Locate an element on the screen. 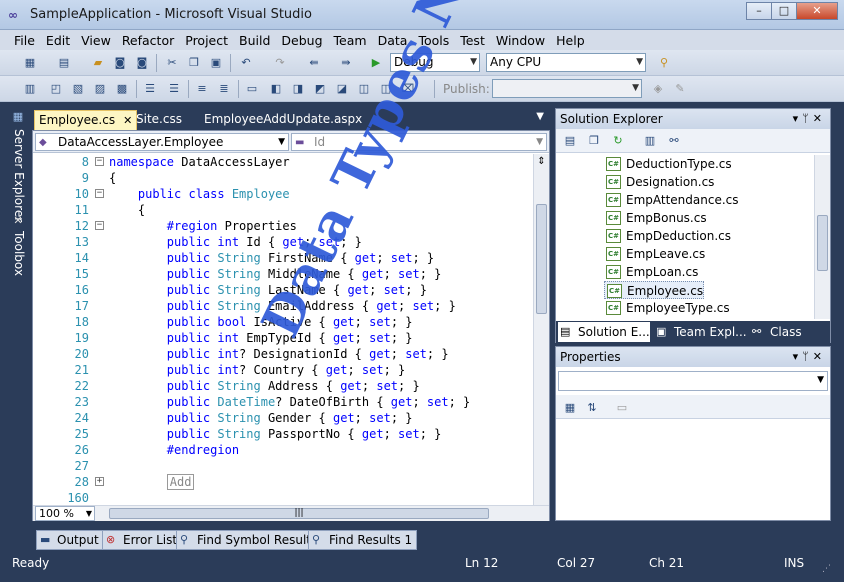  align-right-icon: ☰ is located at coordinates (174, 89).